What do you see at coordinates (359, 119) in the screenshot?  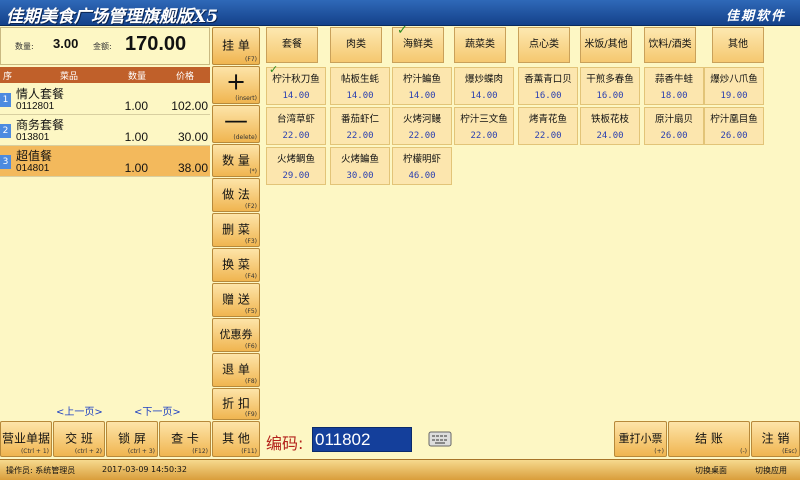 I see `dish-name: 番茄虾仁` at bounding box center [359, 119].